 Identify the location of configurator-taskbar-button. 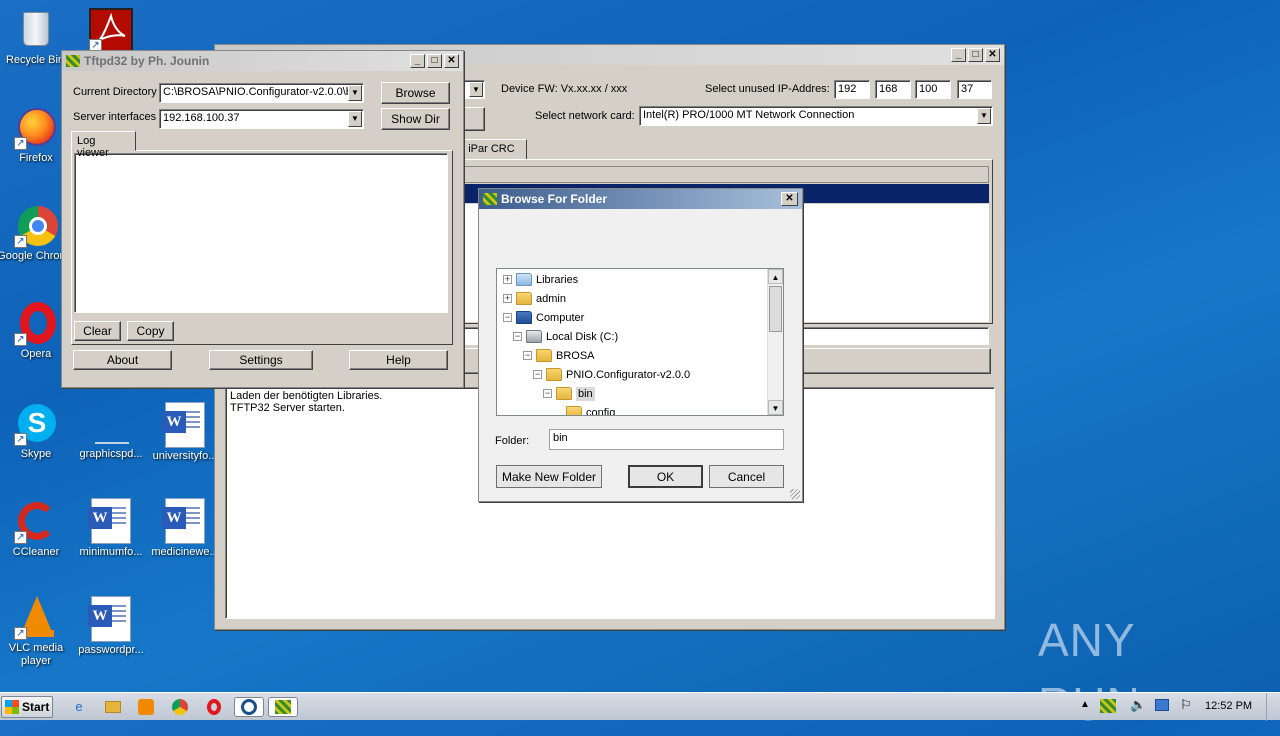
(249, 707).